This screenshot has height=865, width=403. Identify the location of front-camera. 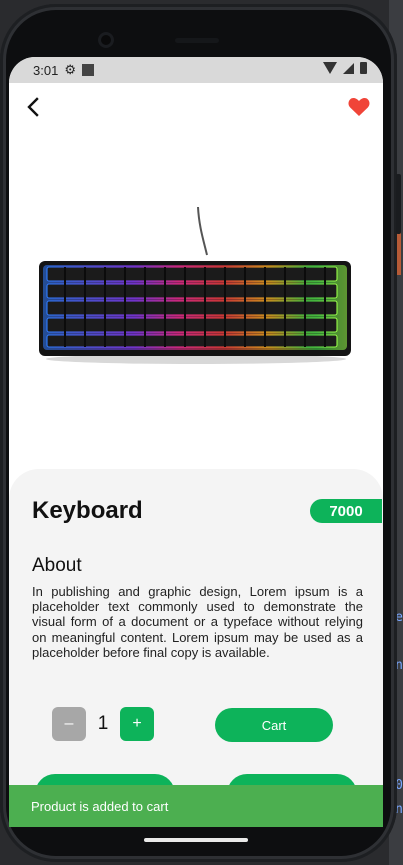
(106, 40).